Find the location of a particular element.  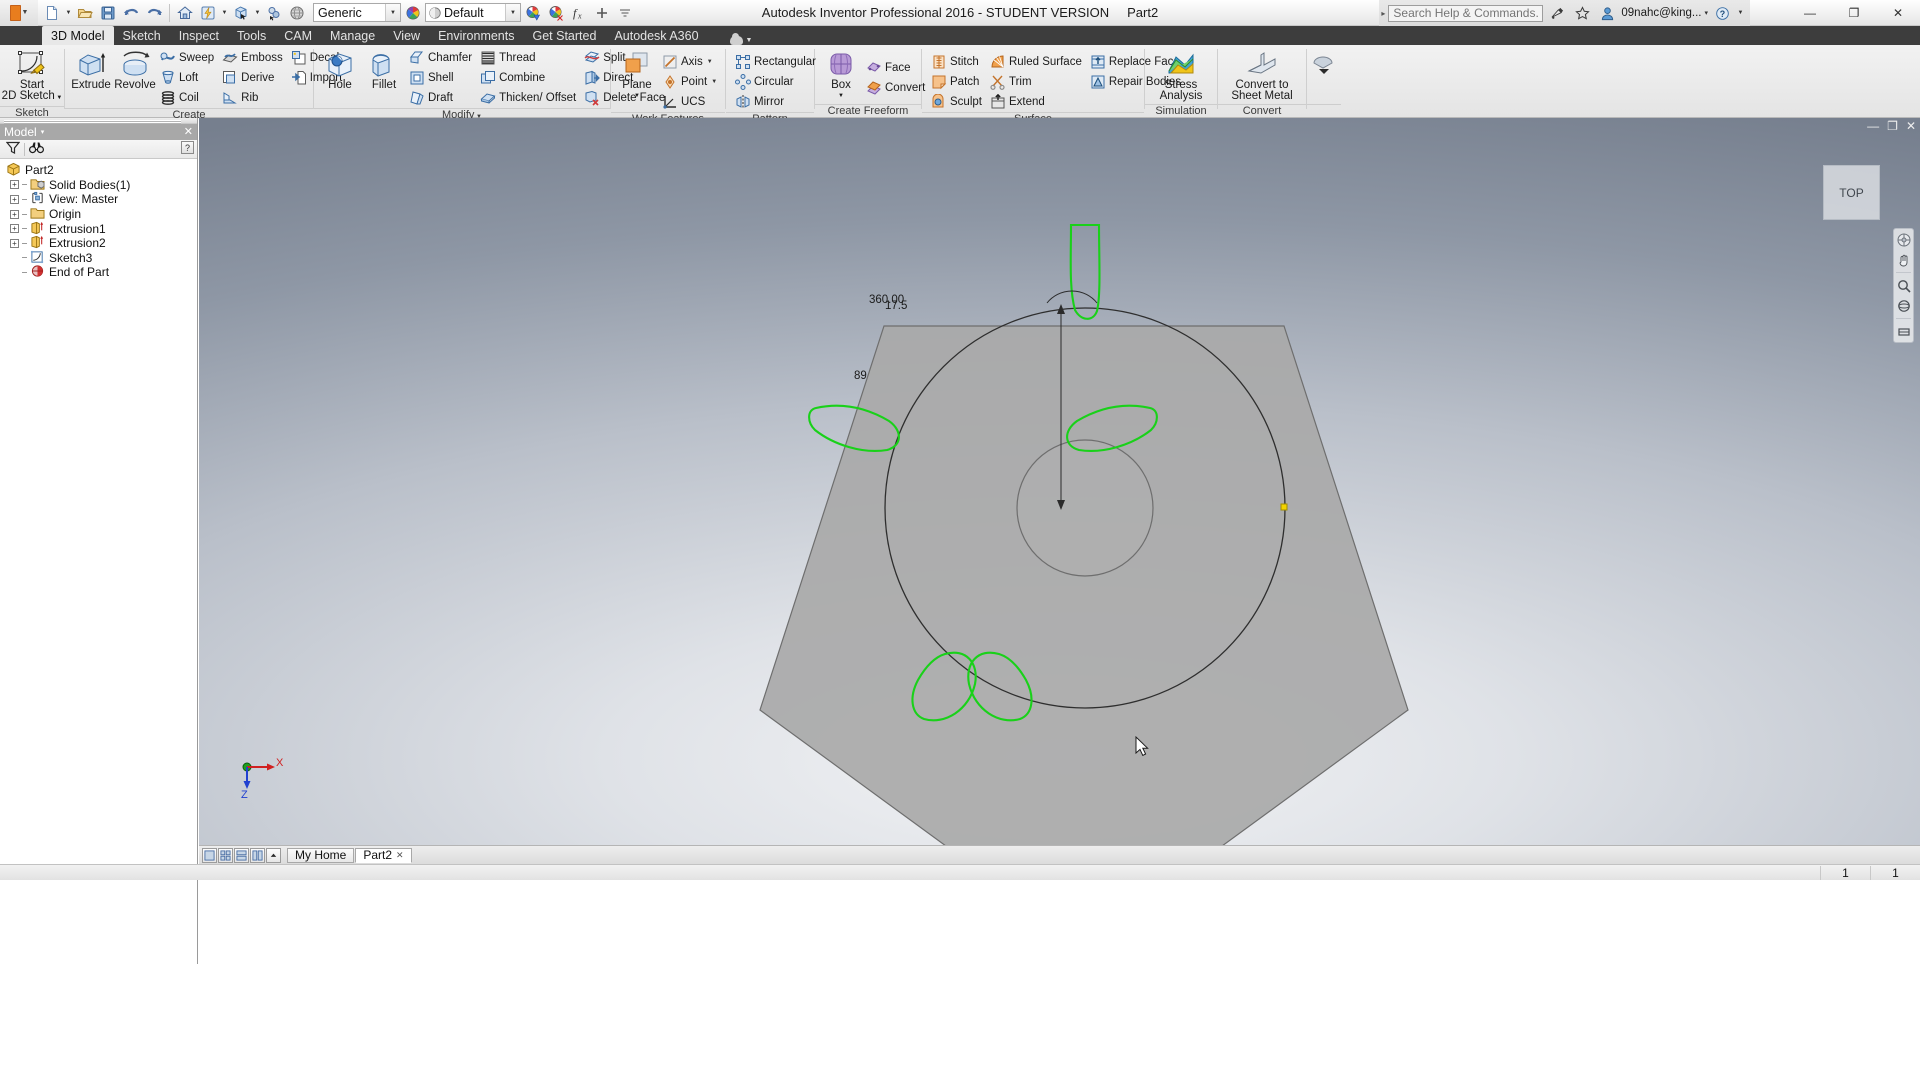

thread-button: Thread is located at coordinates (529, 58).